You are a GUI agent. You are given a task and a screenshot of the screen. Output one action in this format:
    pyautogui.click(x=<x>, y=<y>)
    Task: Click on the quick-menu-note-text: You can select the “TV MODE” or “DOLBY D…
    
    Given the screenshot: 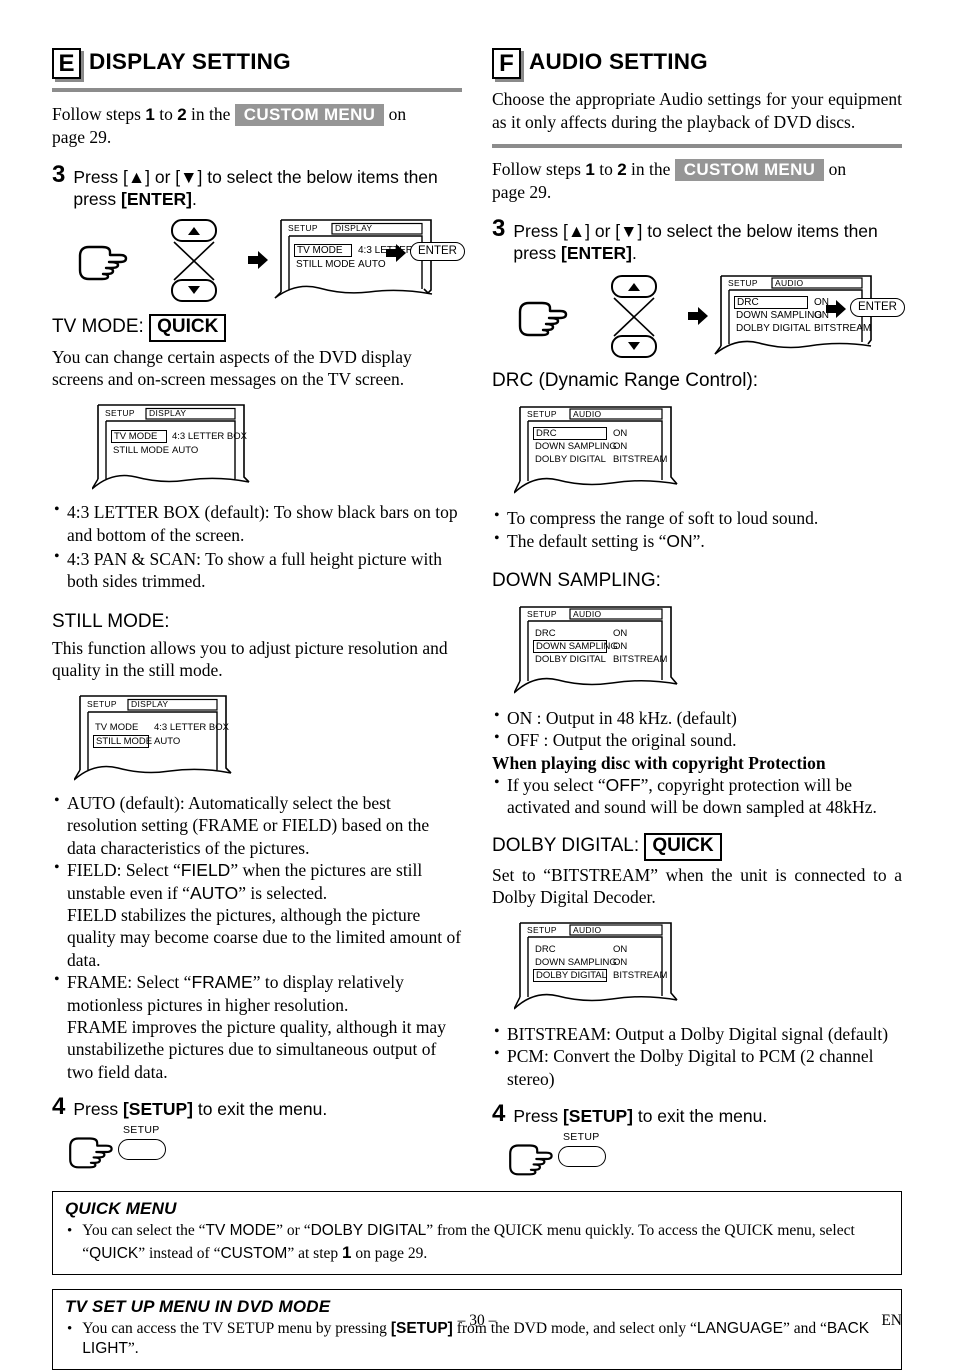 What is the action you would take?
    pyautogui.click(x=485, y=1242)
    